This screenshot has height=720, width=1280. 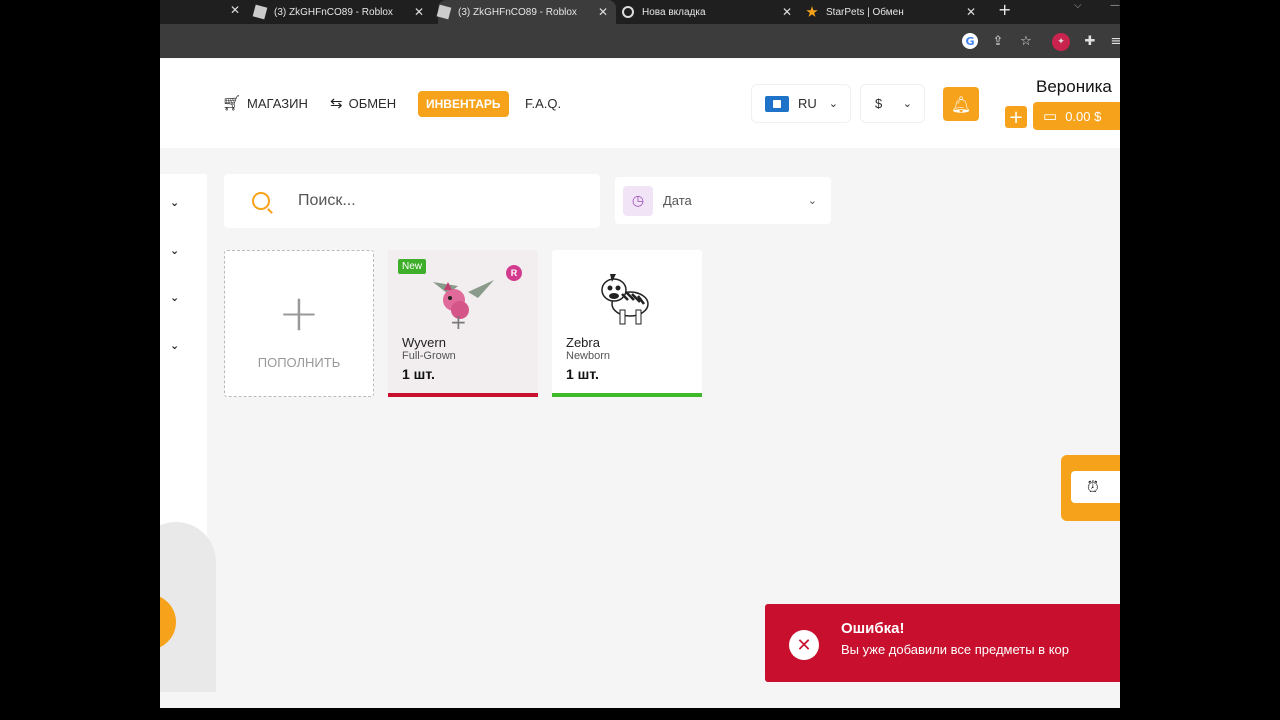 What do you see at coordinates (277, 103) in the screenshot?
I see `nav-label: МАГАЗИН` at bounding box center [277, 103].